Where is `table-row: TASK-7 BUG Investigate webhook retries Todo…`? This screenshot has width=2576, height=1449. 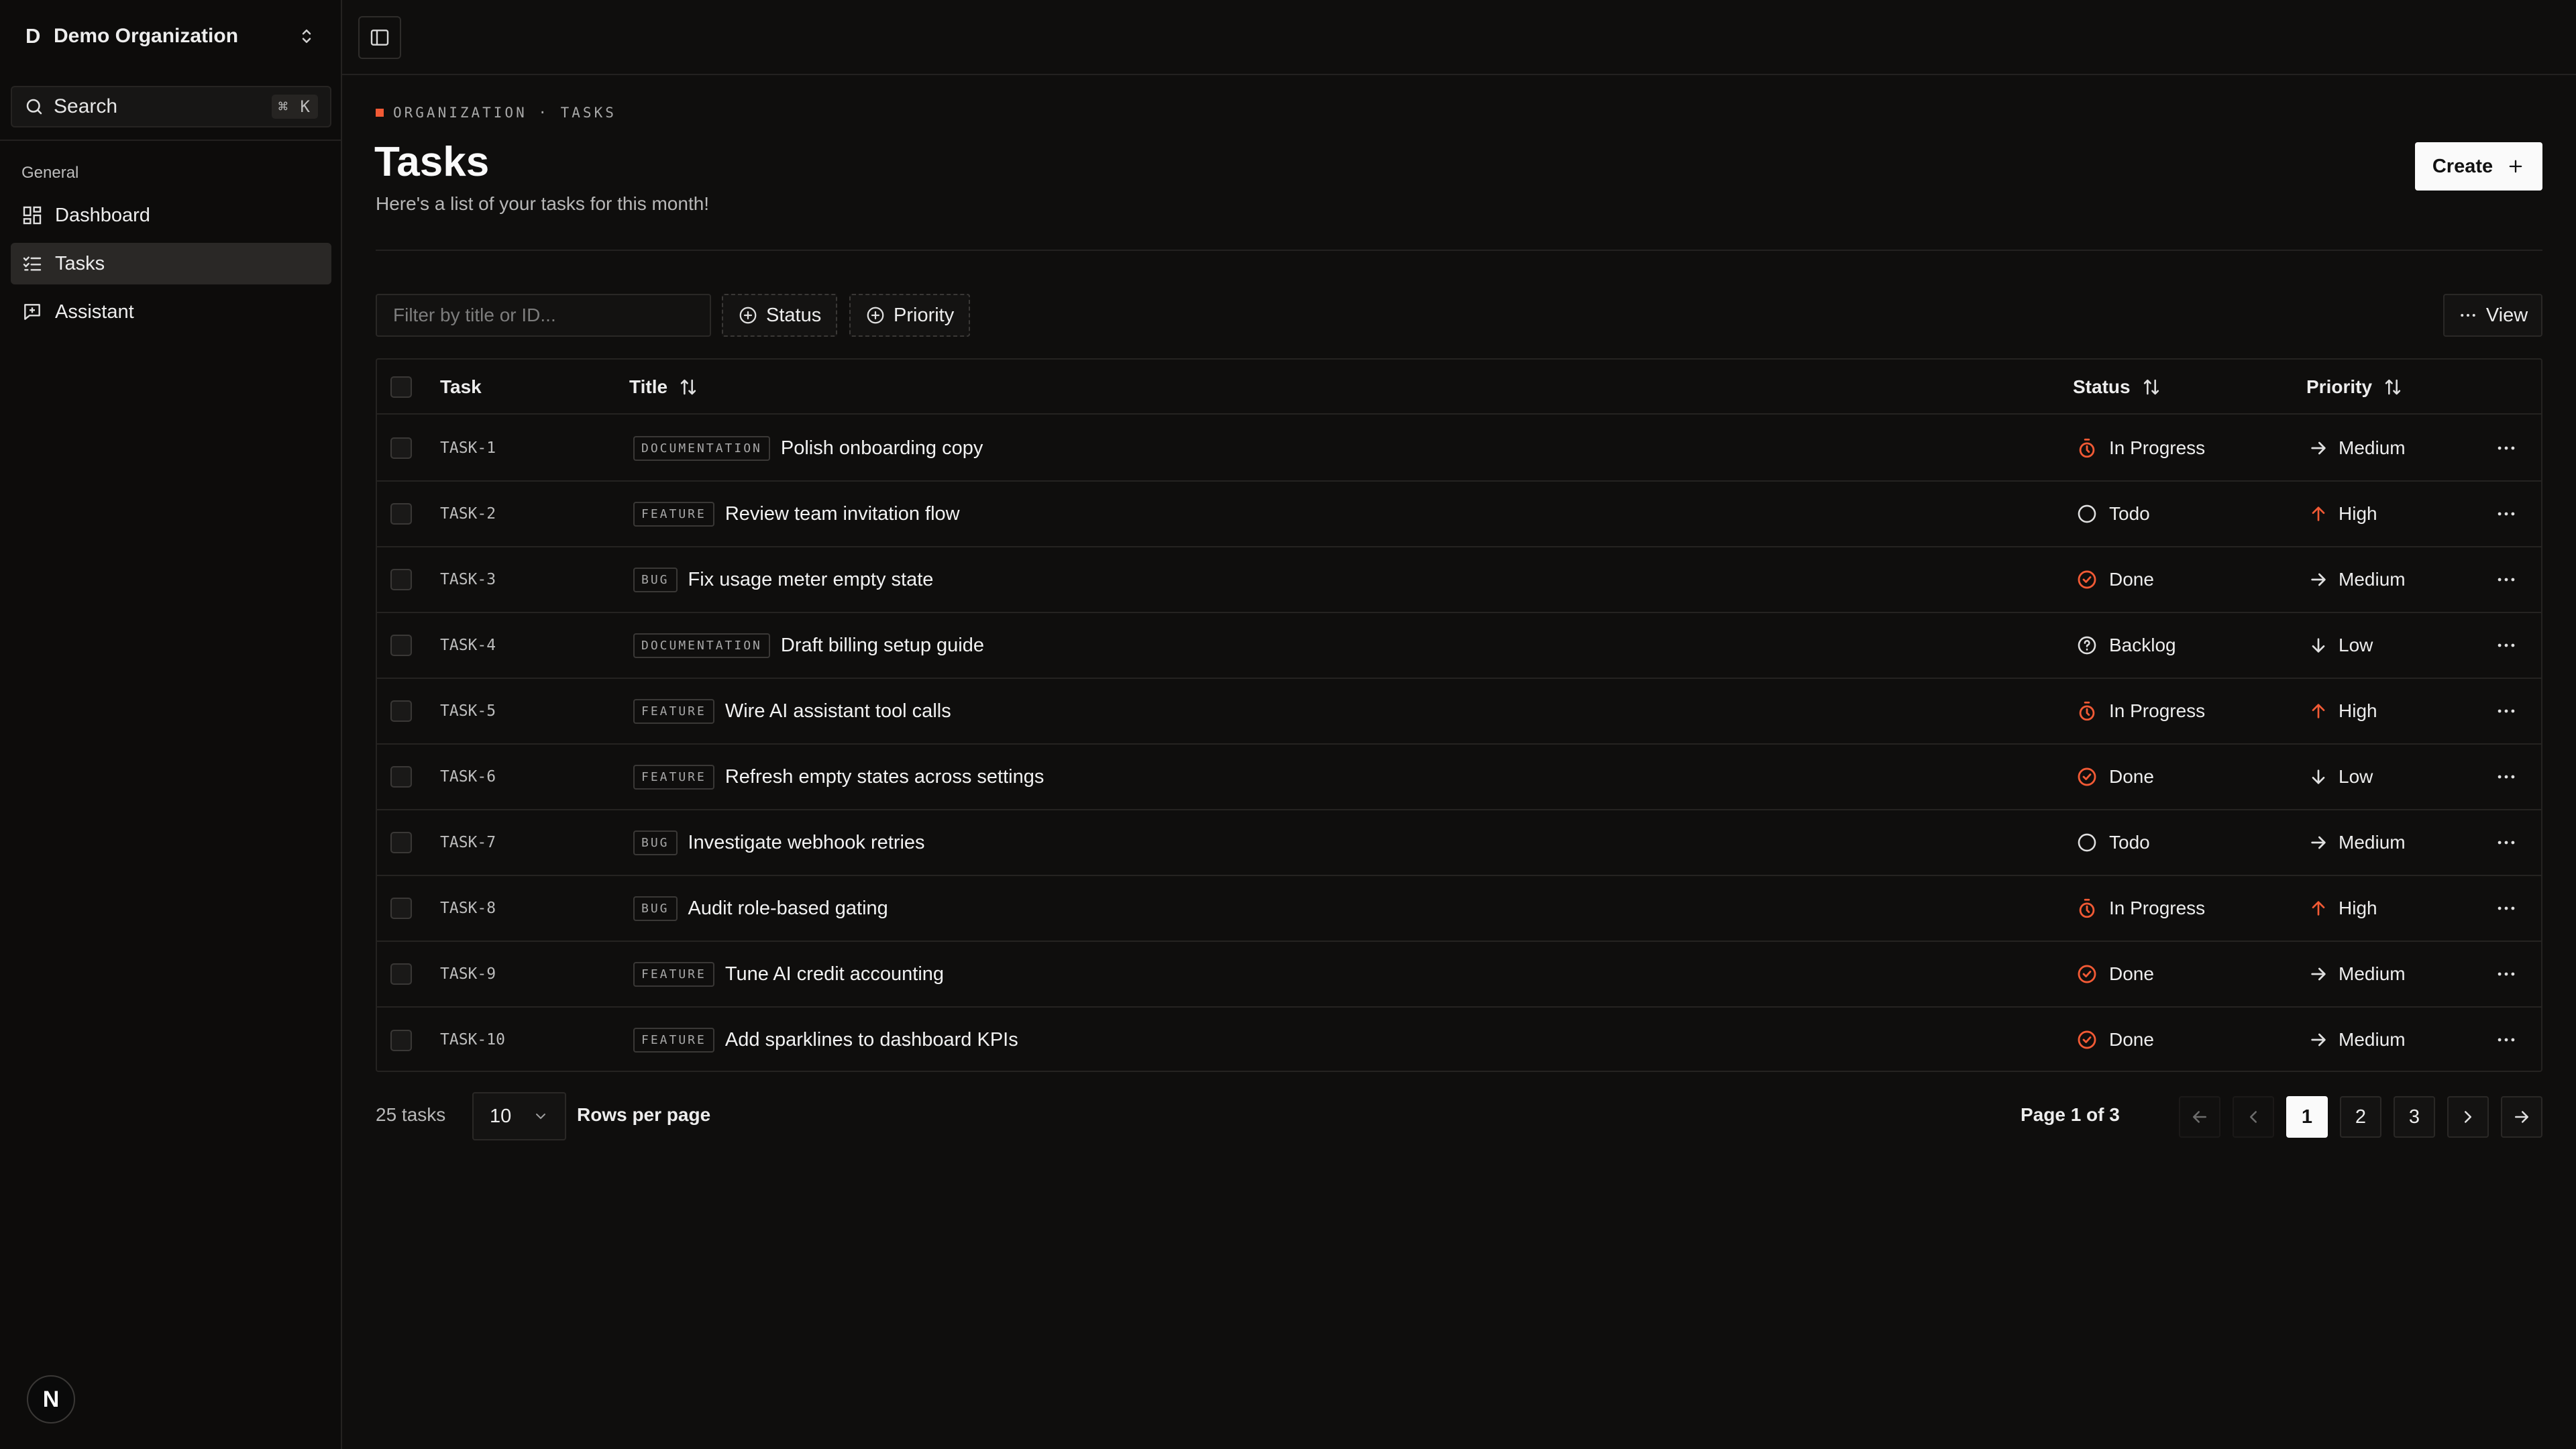
table-row: TASK-7 BUG Investigate webhook retries Todo… is located at coordinates (1459, 843).